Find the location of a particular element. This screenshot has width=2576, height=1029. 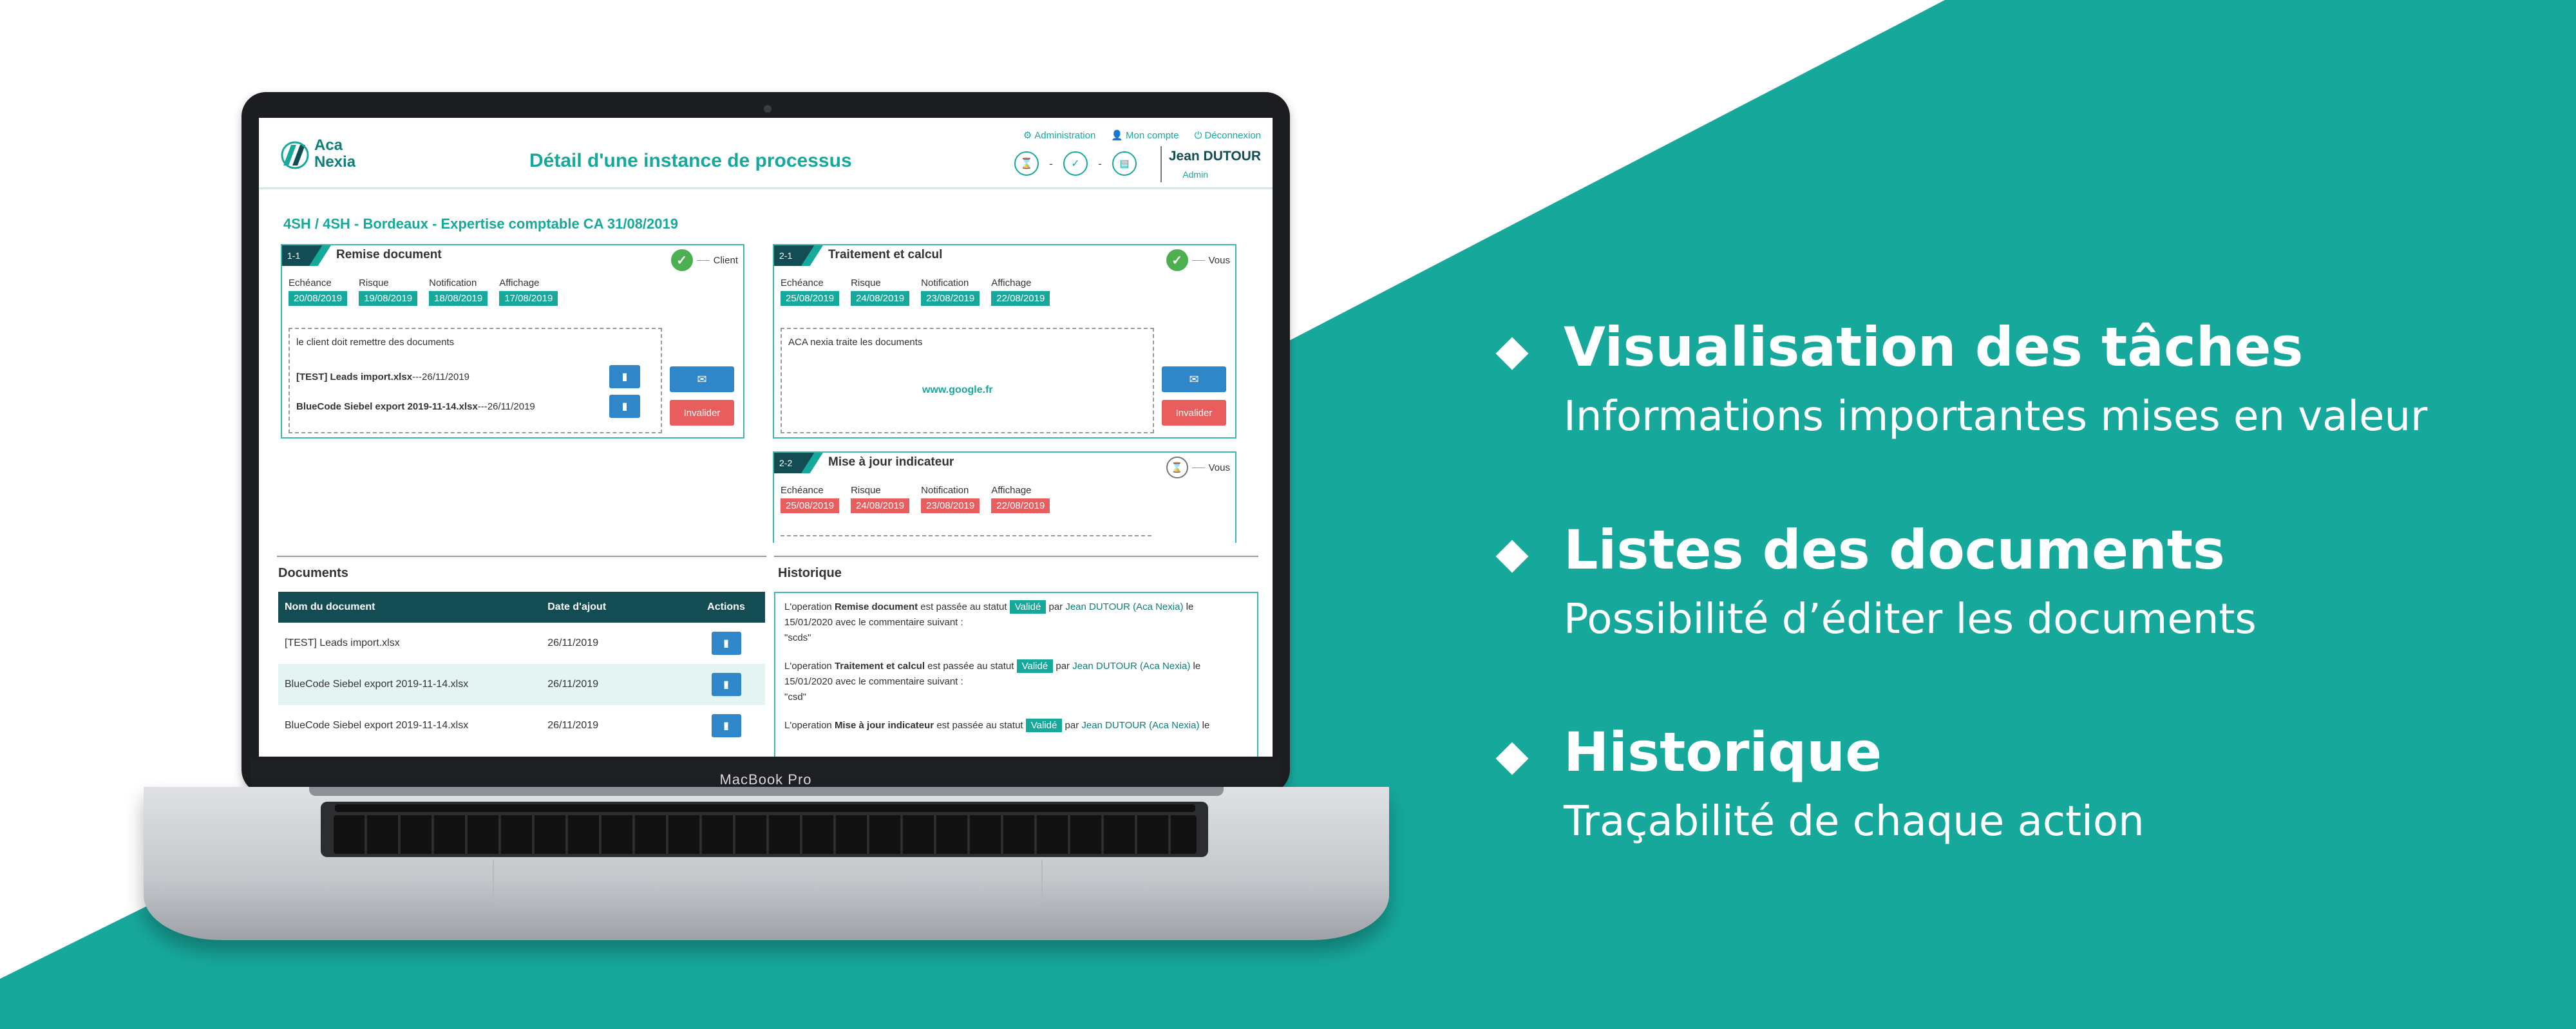

status-label: Client is located at coordinates (725, 260).